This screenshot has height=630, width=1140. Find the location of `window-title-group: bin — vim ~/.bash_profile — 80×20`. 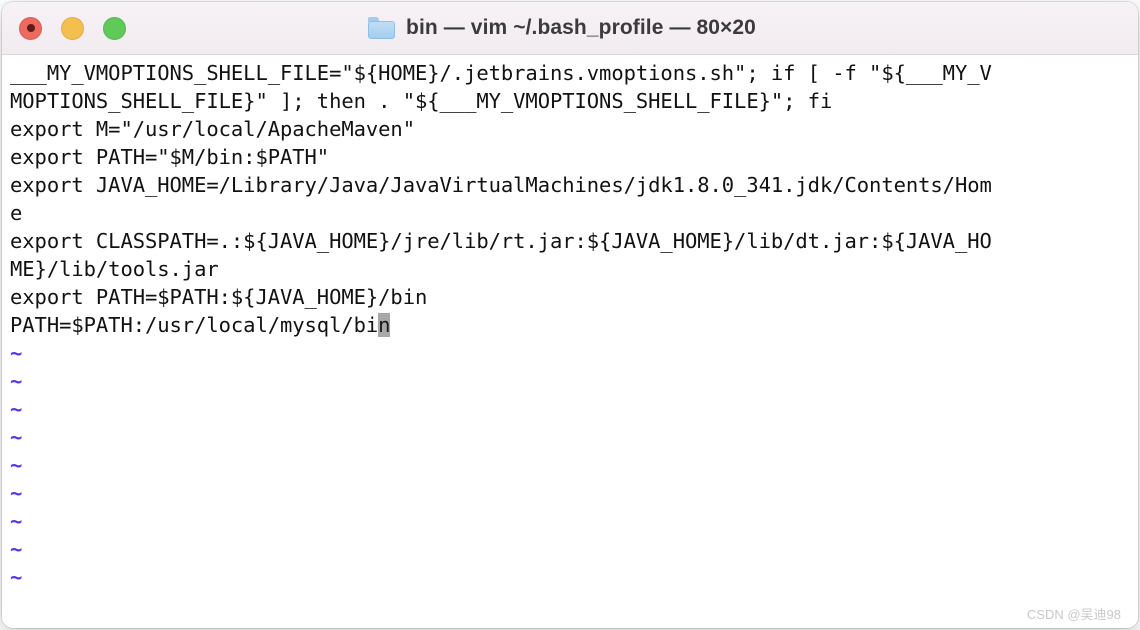

window-title-group: bin — vim ~/.bash_profile — 80×20 is located at coordinates (562, 28).